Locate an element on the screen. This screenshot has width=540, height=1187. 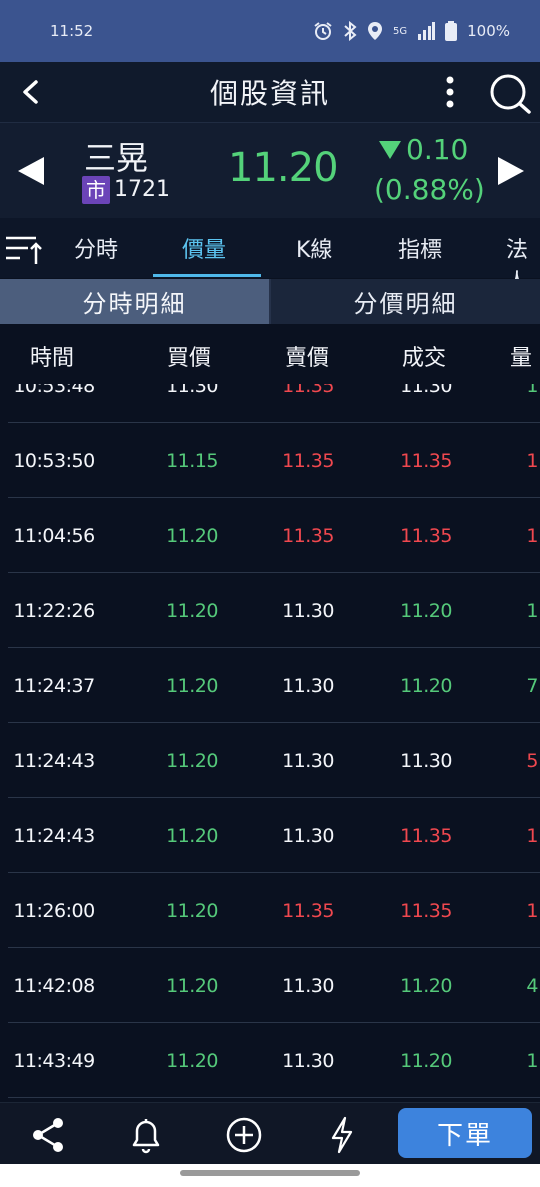
table-row: 10:53:50 11.15 11.35 11.35 1 is located at coordinates (274, 460).